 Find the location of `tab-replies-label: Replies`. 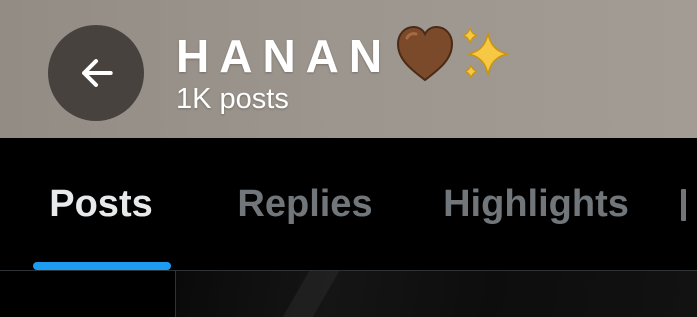

tab-replies-label: Replies is located at coordinates (305, 204).